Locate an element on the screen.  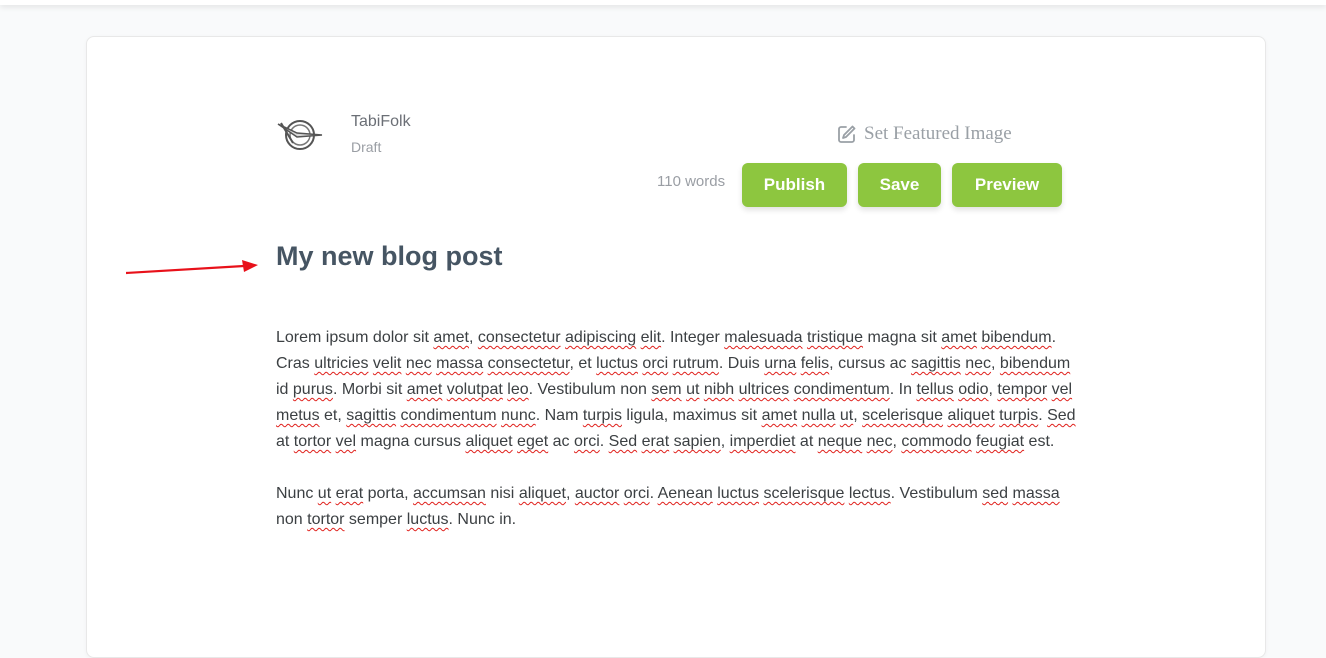
save-button: Save is located at coordinates (899, 185).